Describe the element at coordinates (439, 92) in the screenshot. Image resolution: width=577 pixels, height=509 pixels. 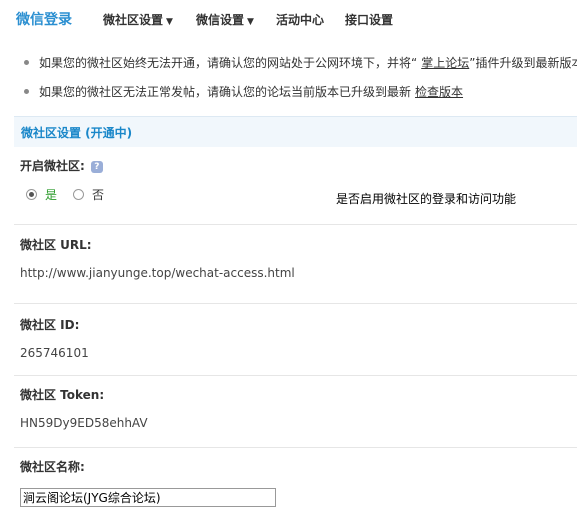
I see `check-version-link: 检查版本` at that location.